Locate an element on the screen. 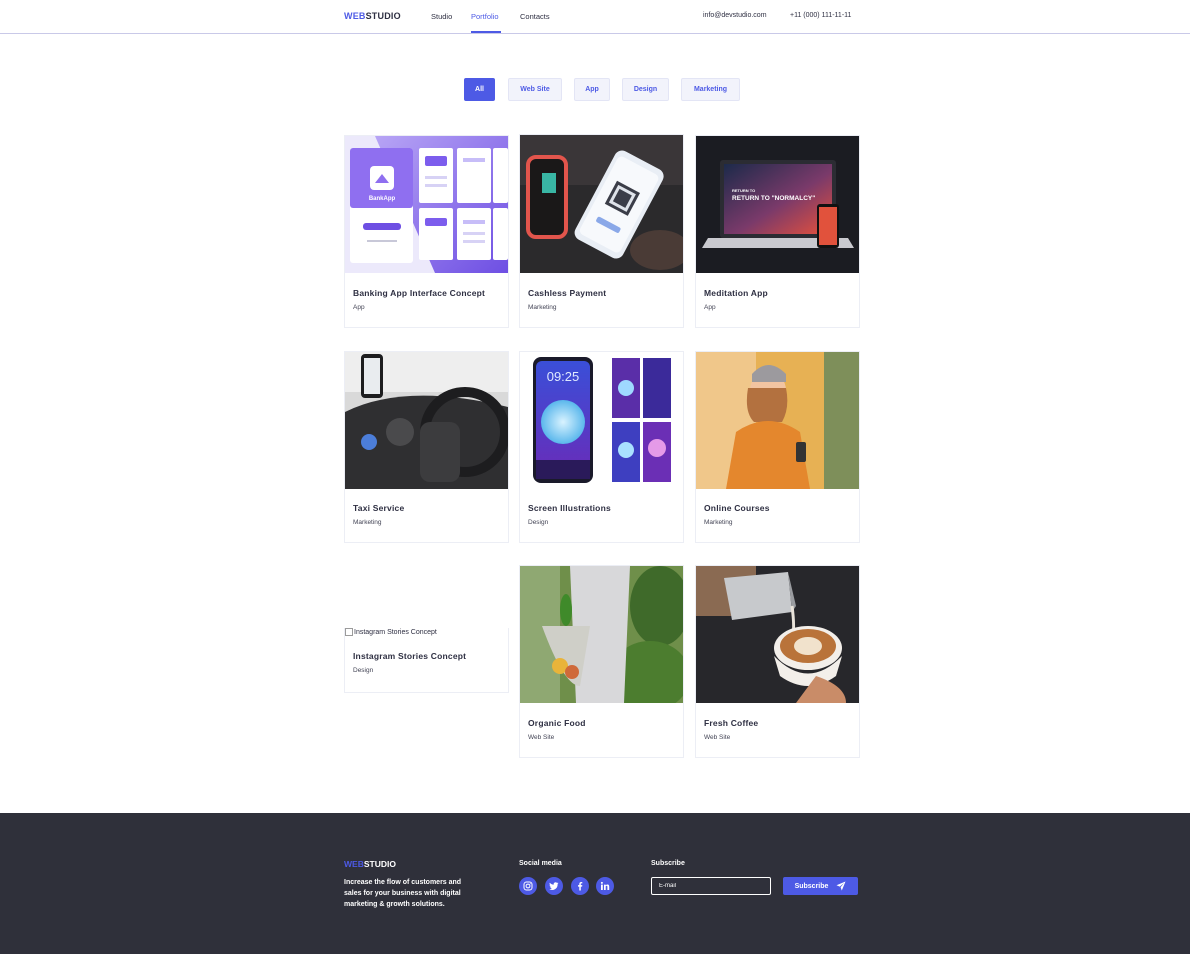 This screenshot has height=954, width=1190. portfolio-image-organic-food is located at coordinates (601, 634).